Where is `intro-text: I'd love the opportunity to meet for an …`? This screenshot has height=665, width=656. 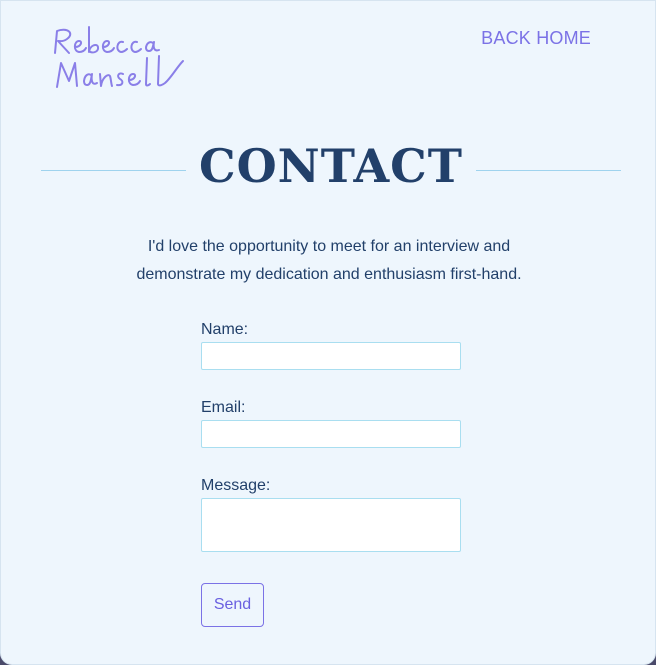
intro-text: I'd love the opportunity to meet for an … is located at coordinates (329, 261).